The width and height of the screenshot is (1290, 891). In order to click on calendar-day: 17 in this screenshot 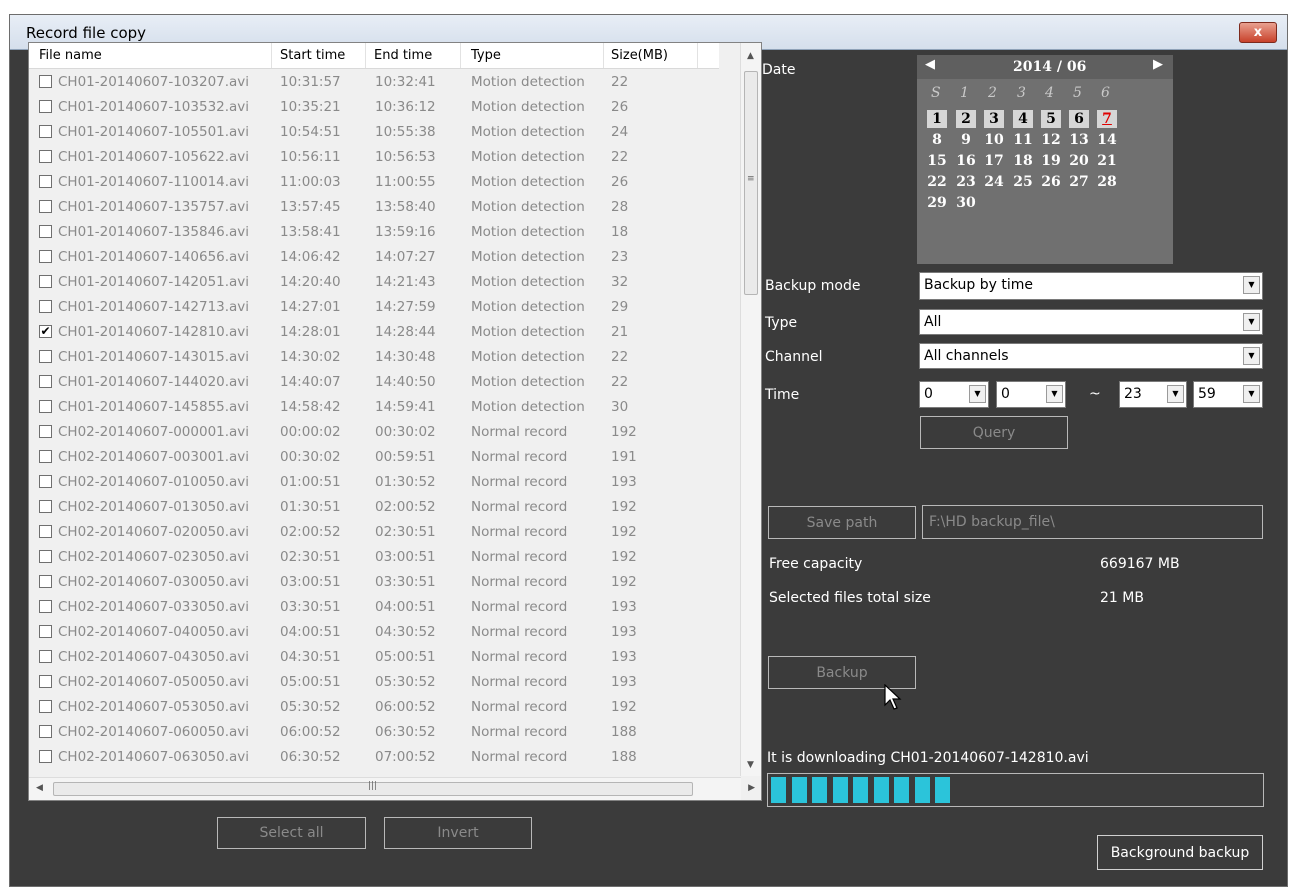, I will do `click(994, 161)`.